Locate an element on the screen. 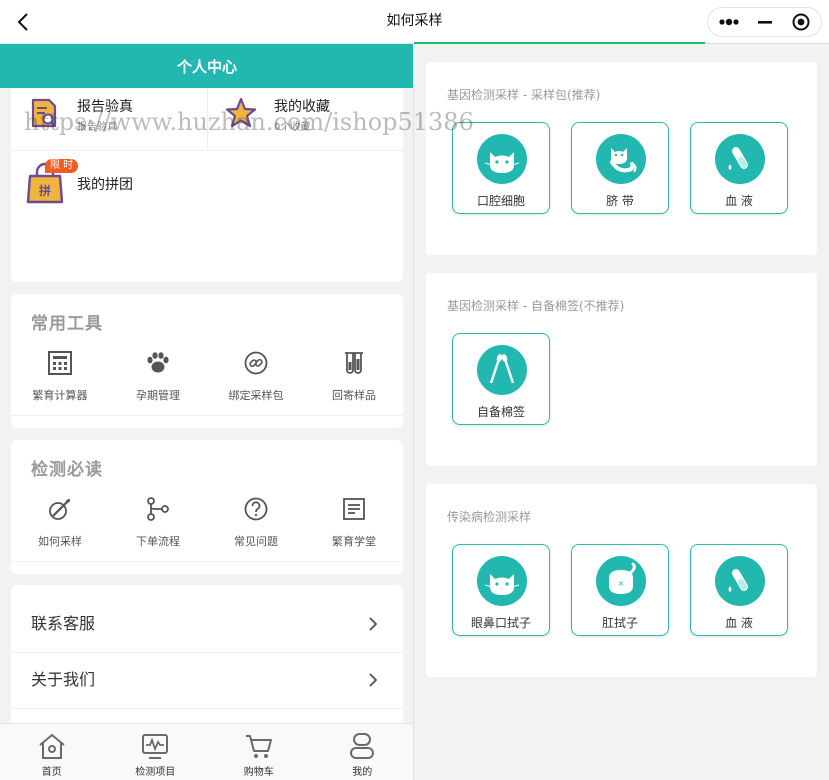 This screenshot has height=780, width=829. read-label: 繁育学堂 is located at coordinates (354, 541).